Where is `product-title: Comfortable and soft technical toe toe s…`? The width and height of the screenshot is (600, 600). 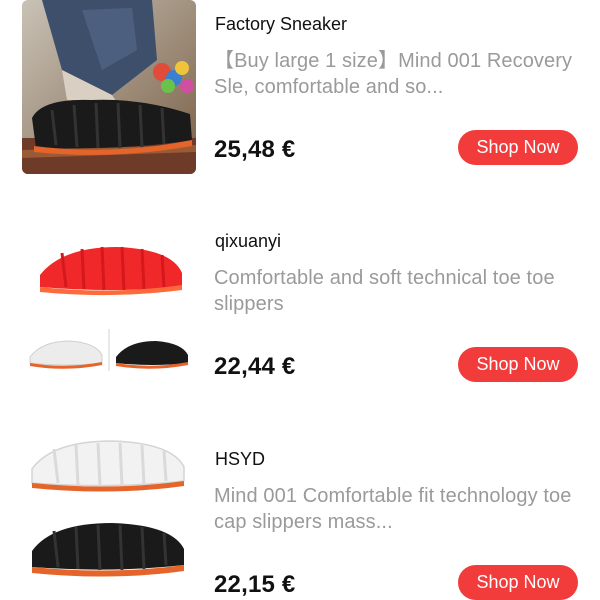
product-title: Comfortable and soft technical toe toe s… is located at coordinates (400, 291).